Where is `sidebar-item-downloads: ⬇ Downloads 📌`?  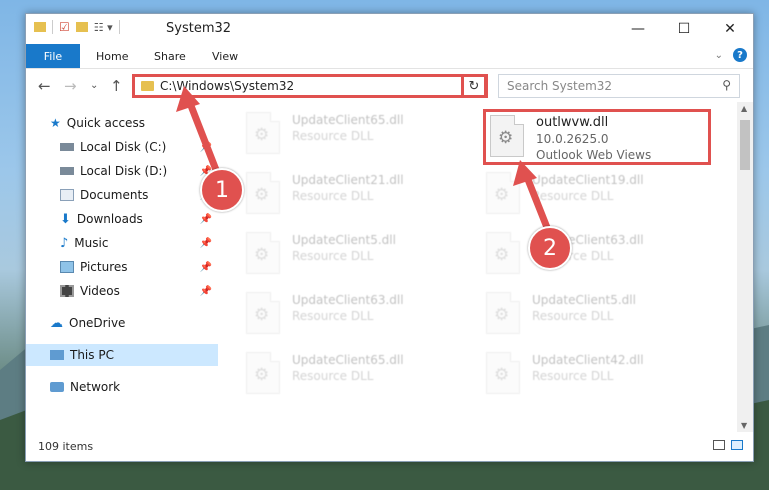
sidebar-item-downloads: ⬇ Downloads 📌 is located at coordinates (122, 219).